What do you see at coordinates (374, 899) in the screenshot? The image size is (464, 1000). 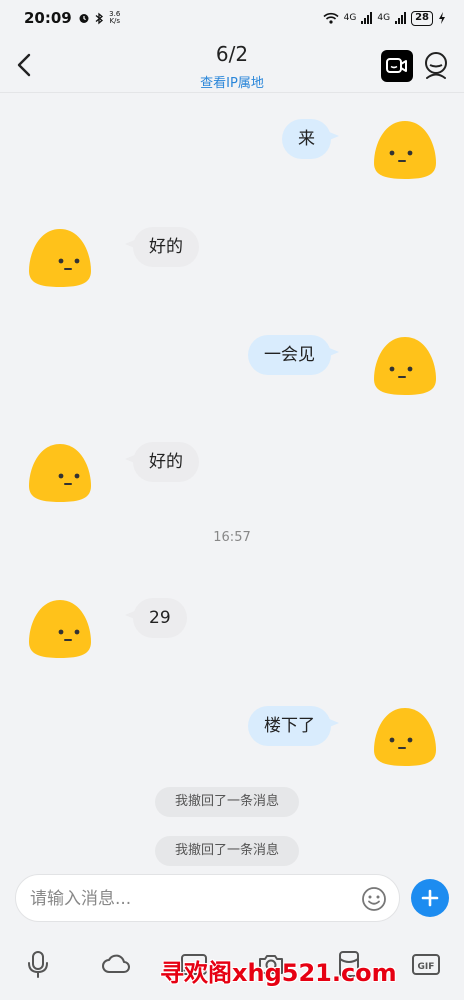 I see `emoji-icon` at bounding box center [374, 899].